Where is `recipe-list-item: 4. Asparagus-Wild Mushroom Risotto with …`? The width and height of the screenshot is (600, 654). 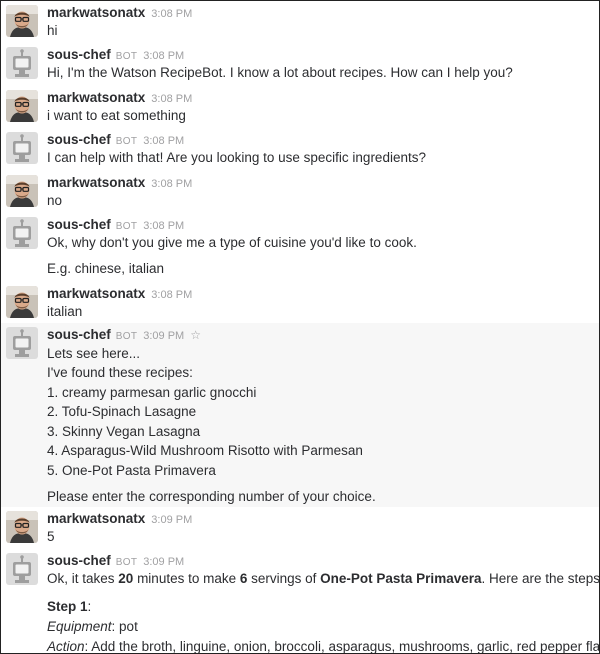
recipe-list-item: 4. Asparagus-Wild Mushroom Risotto with … is located at coordinates (205, 450).